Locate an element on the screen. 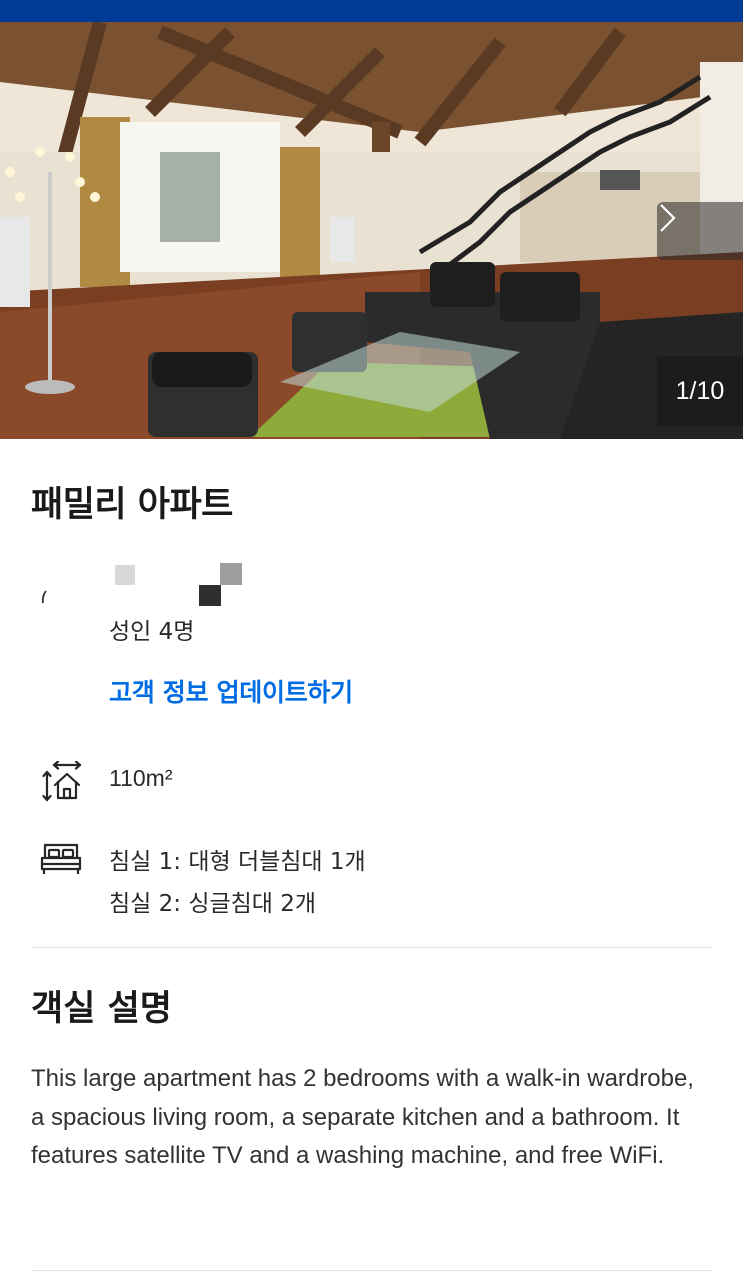 The width and height of the screenshot is (743, 1274). guest-icon is located at coordinates (44, 597).